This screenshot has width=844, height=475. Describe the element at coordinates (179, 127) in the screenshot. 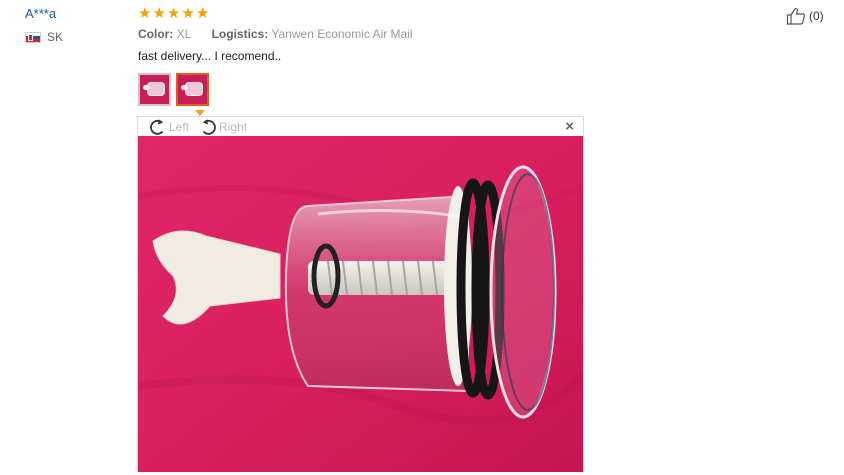

I see `rotate-left-label: Left` at that location.